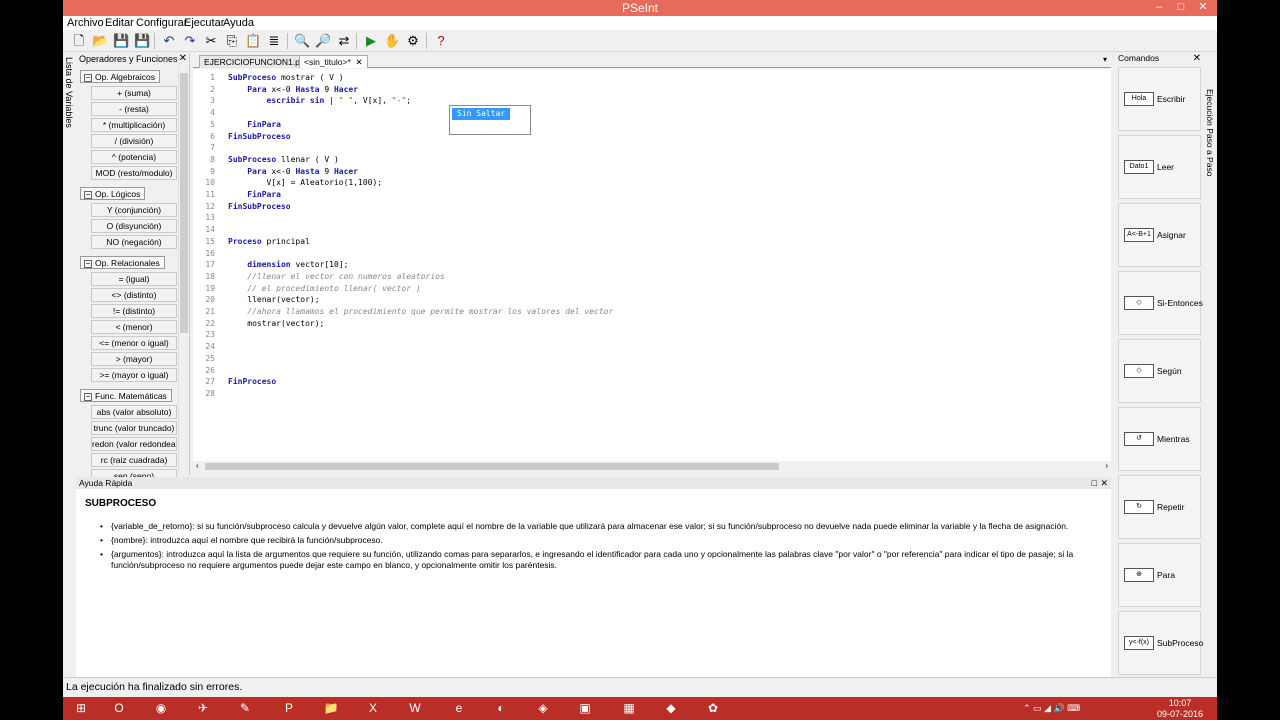 Image resolution: width=1280 pixels, height=720 pixels. Describe the element at coordinates (1159, 167) in the screenshot. I see `command-leer: Dato1 Leer` at that location.